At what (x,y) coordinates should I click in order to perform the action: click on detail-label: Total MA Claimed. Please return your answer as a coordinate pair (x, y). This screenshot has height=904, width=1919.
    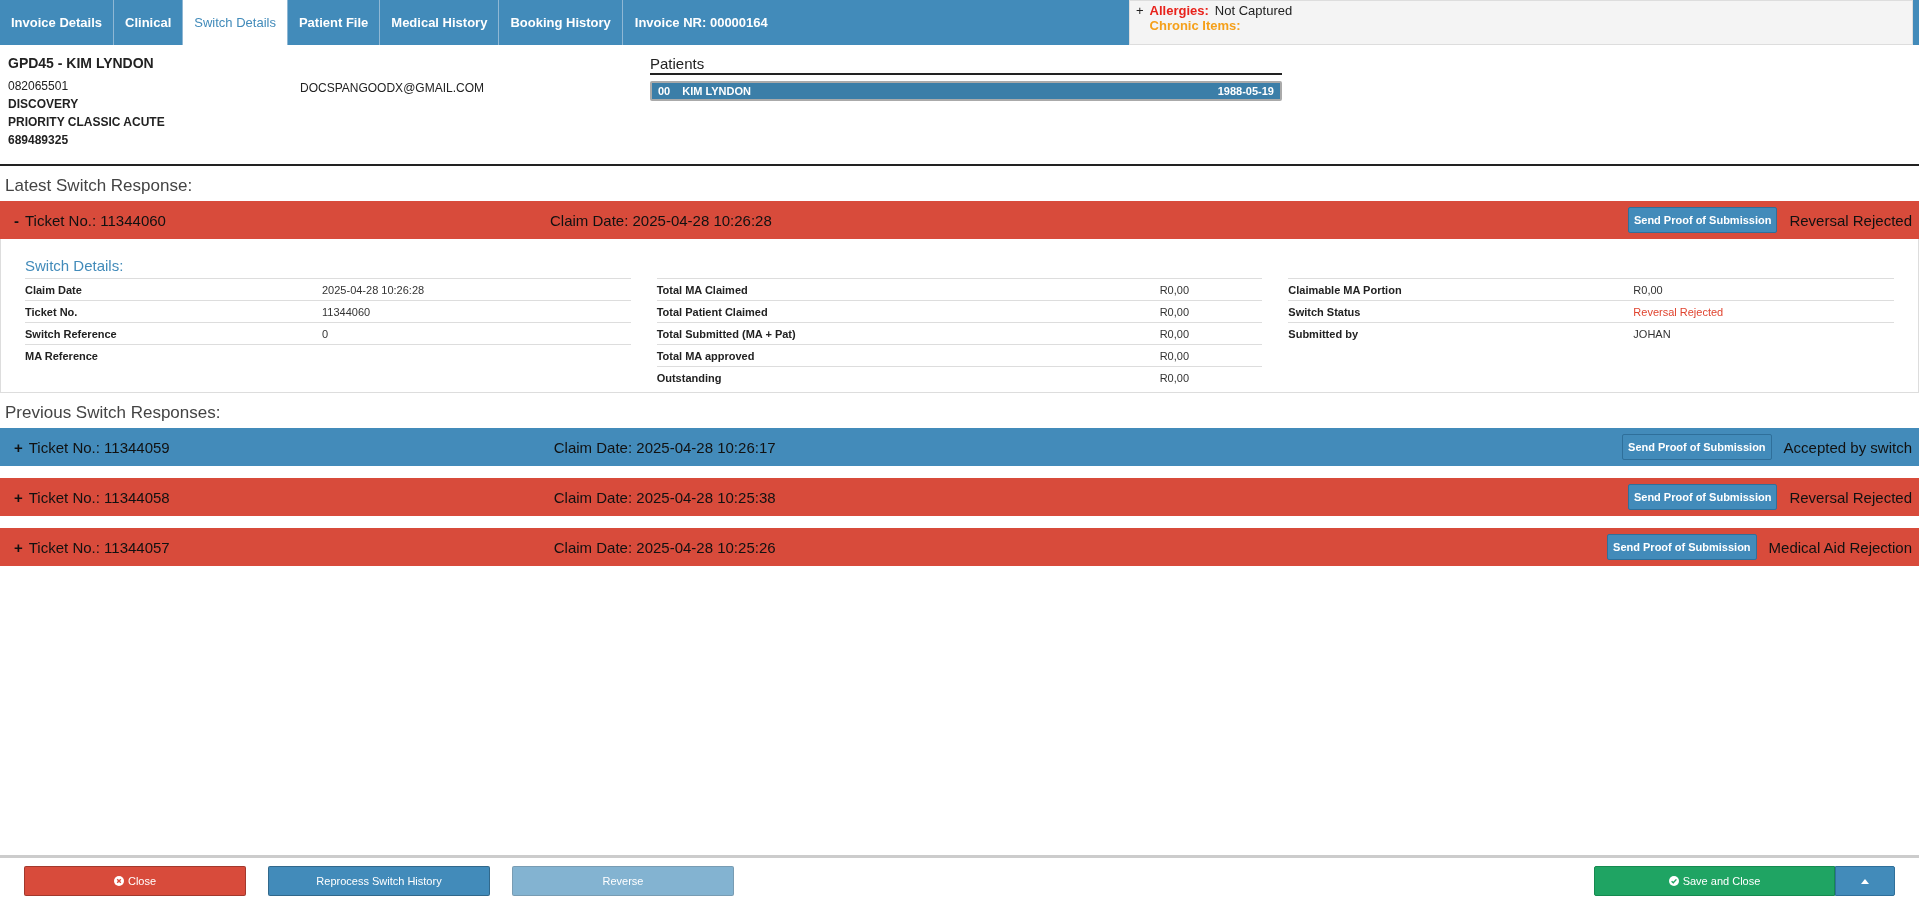
    Looking at the image, I should click on (702, 289).